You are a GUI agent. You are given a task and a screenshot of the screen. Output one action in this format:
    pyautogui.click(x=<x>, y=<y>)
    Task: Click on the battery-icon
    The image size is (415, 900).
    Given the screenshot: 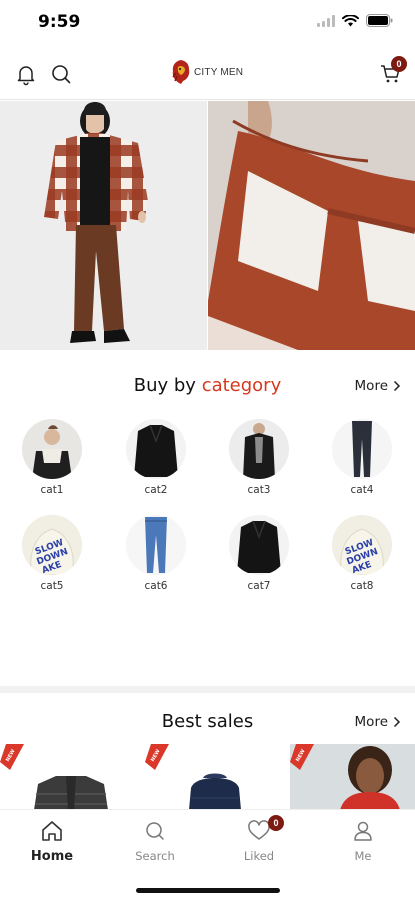 What is the action you would take?
    pyautogui.click(x=379, y=20)
    